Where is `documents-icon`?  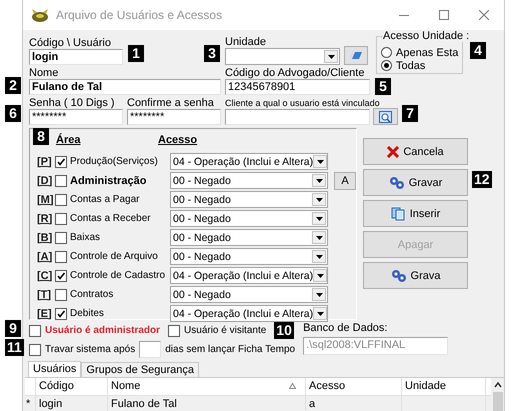 documents-icon is located at coordinates (398, 213).